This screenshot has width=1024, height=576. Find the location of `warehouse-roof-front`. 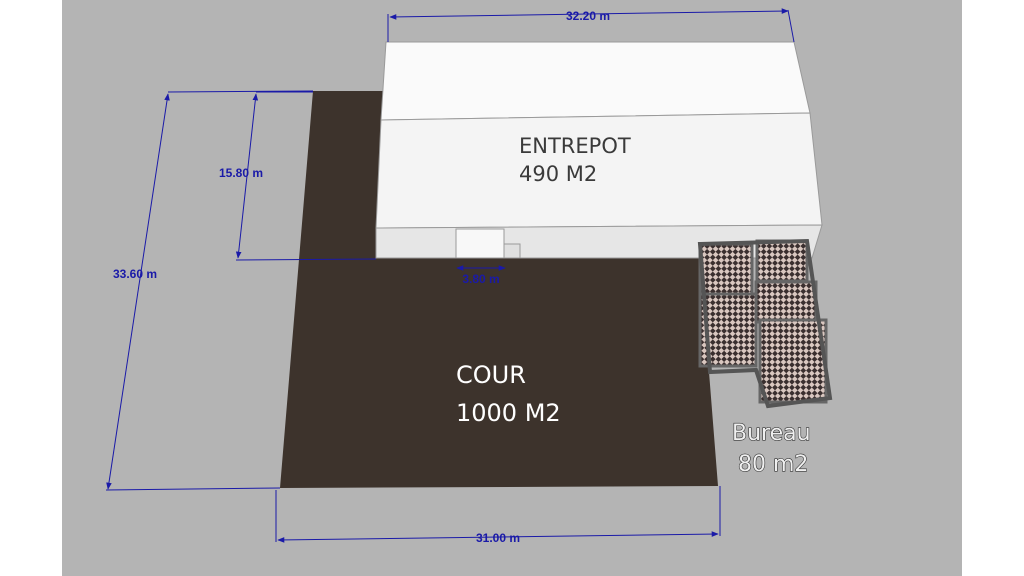

warehouse-roof-front is located at coordinates (599, 170).